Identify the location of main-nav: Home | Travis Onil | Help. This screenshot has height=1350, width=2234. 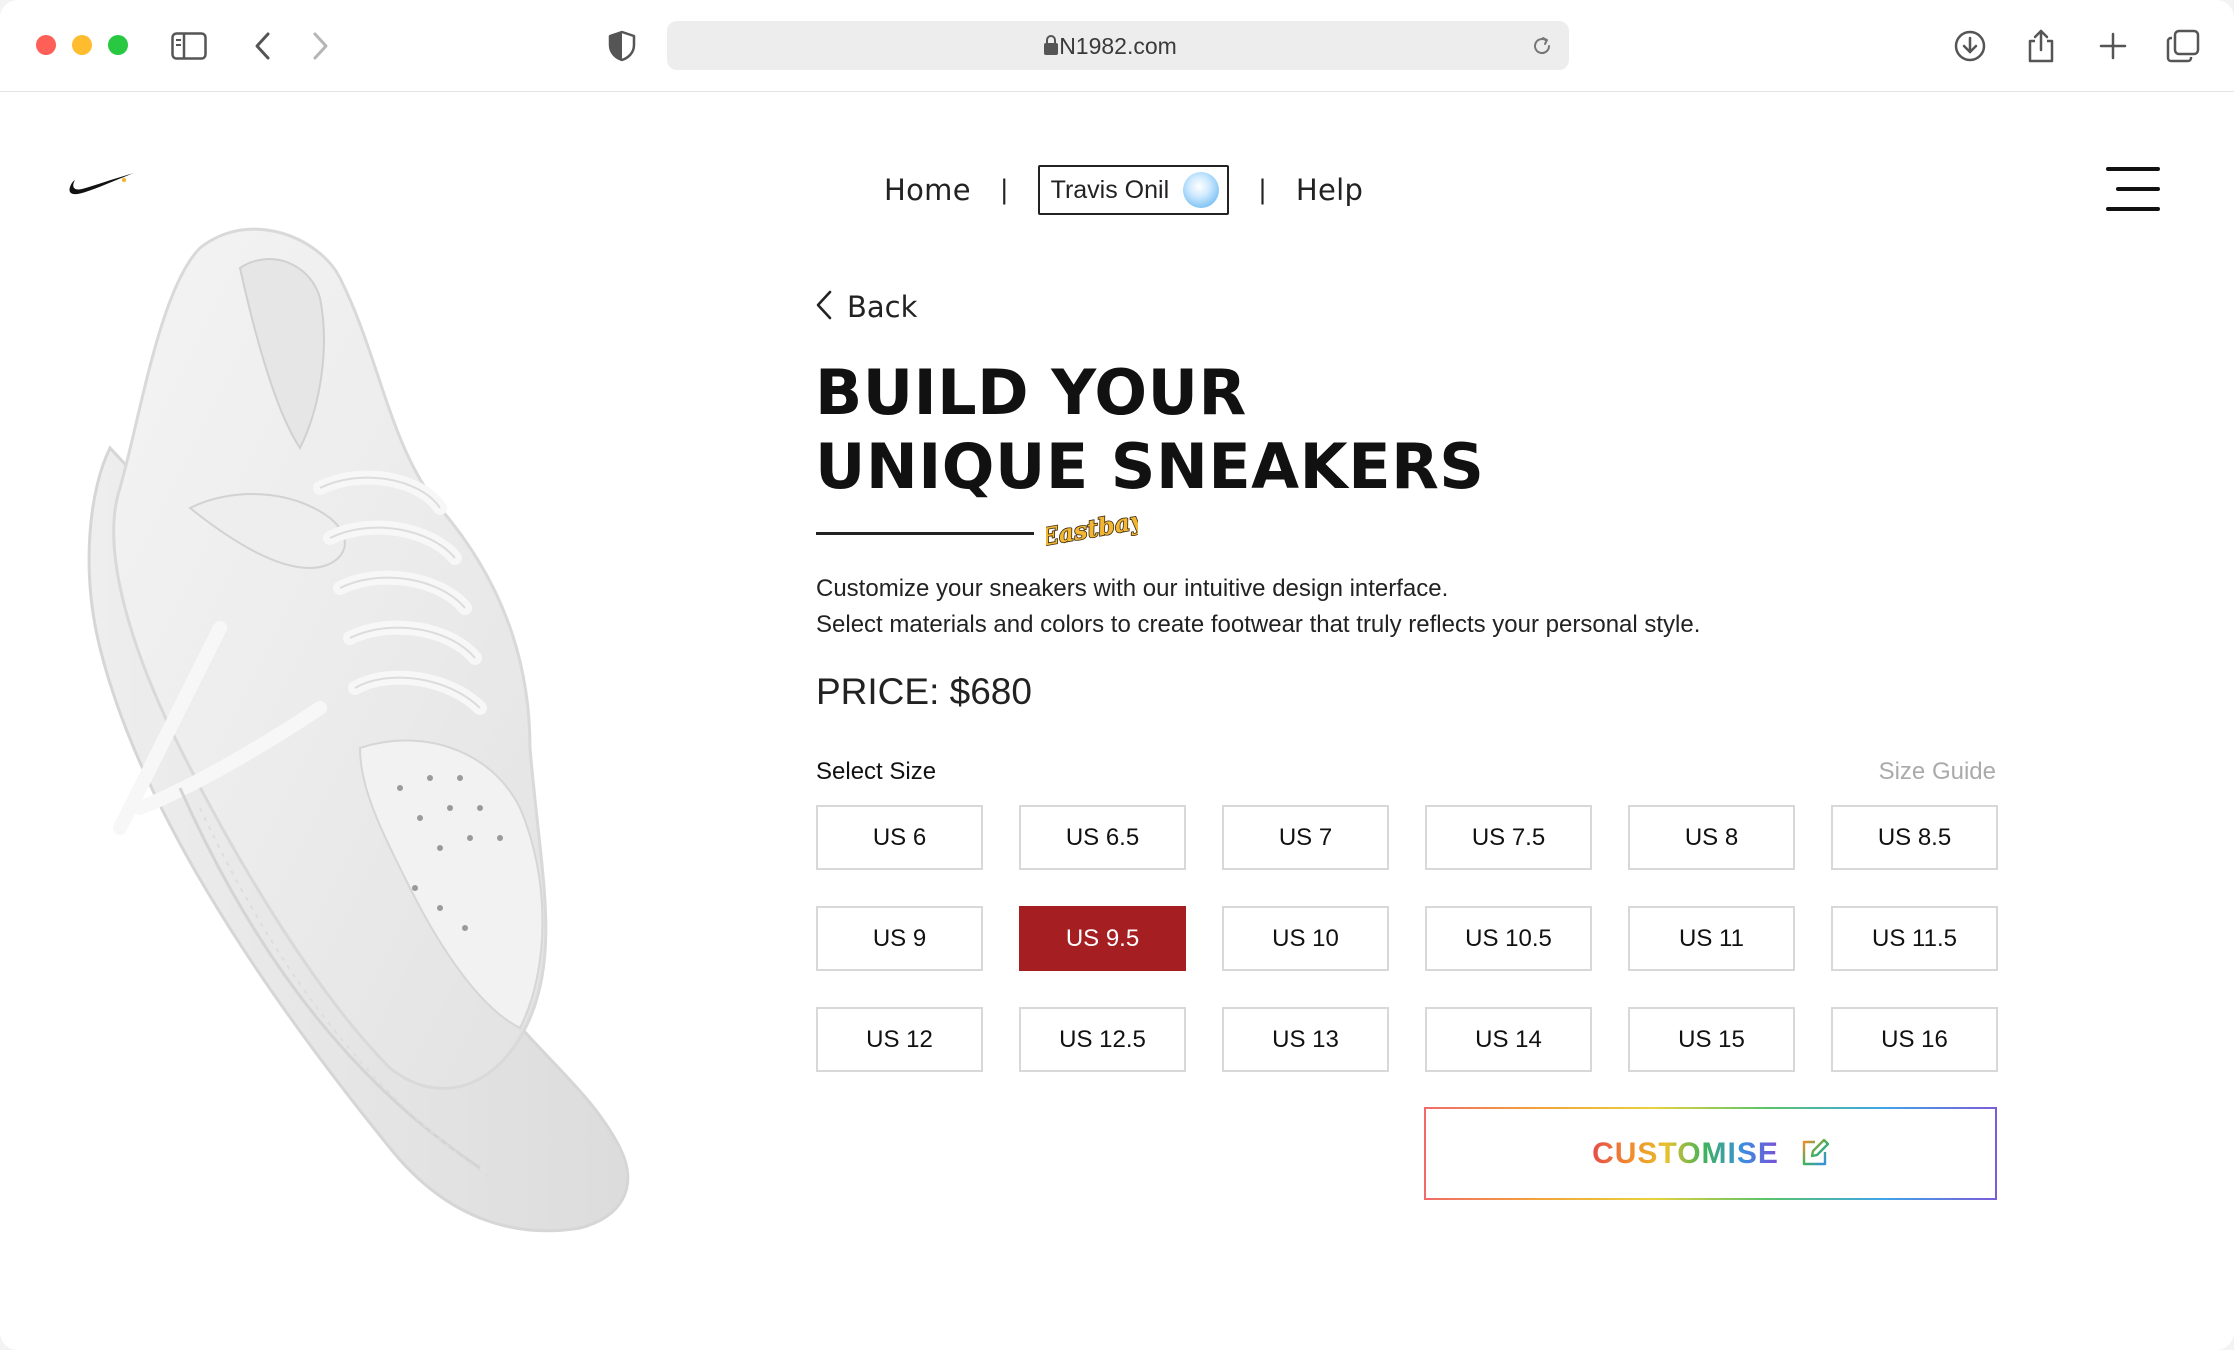
(1123, 190).